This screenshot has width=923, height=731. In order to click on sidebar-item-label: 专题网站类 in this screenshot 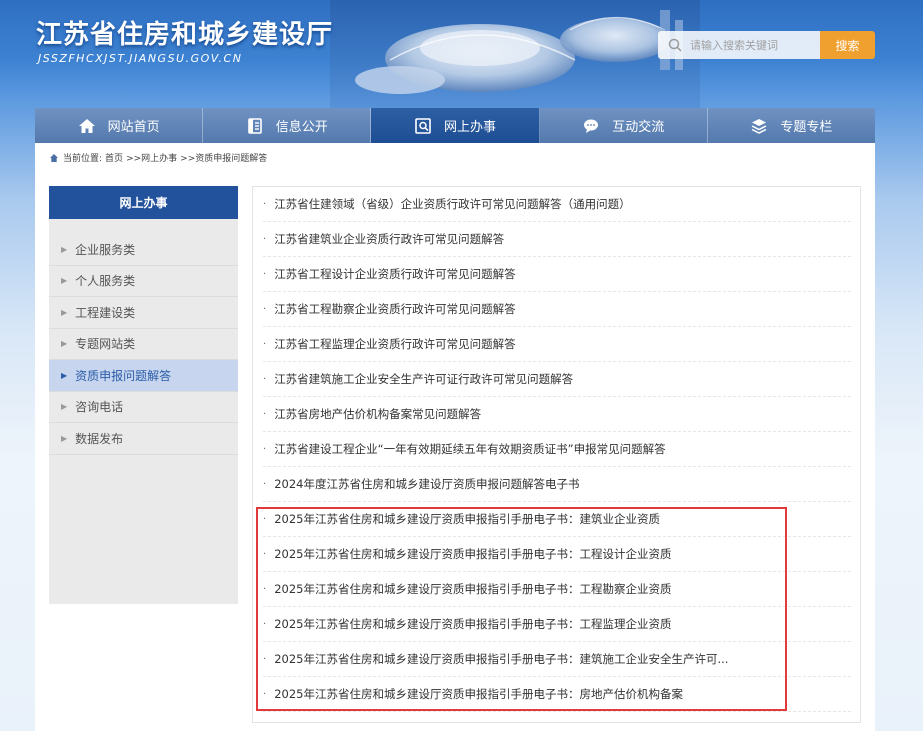, I will do `click(105, 344)`.